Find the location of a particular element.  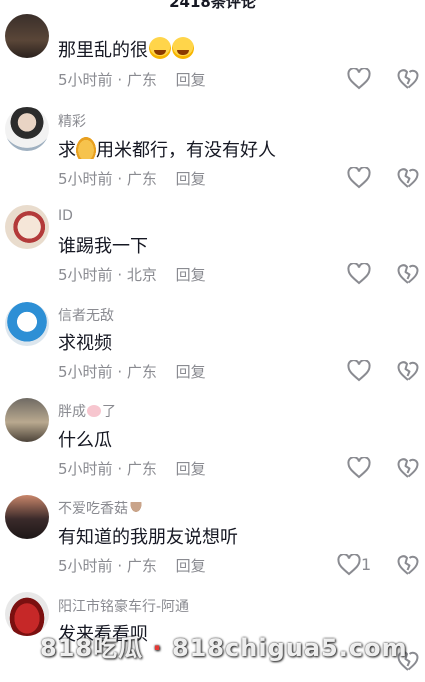

comment-text: 求用米都行，有没有好人 is located at coordinates (167, 149).